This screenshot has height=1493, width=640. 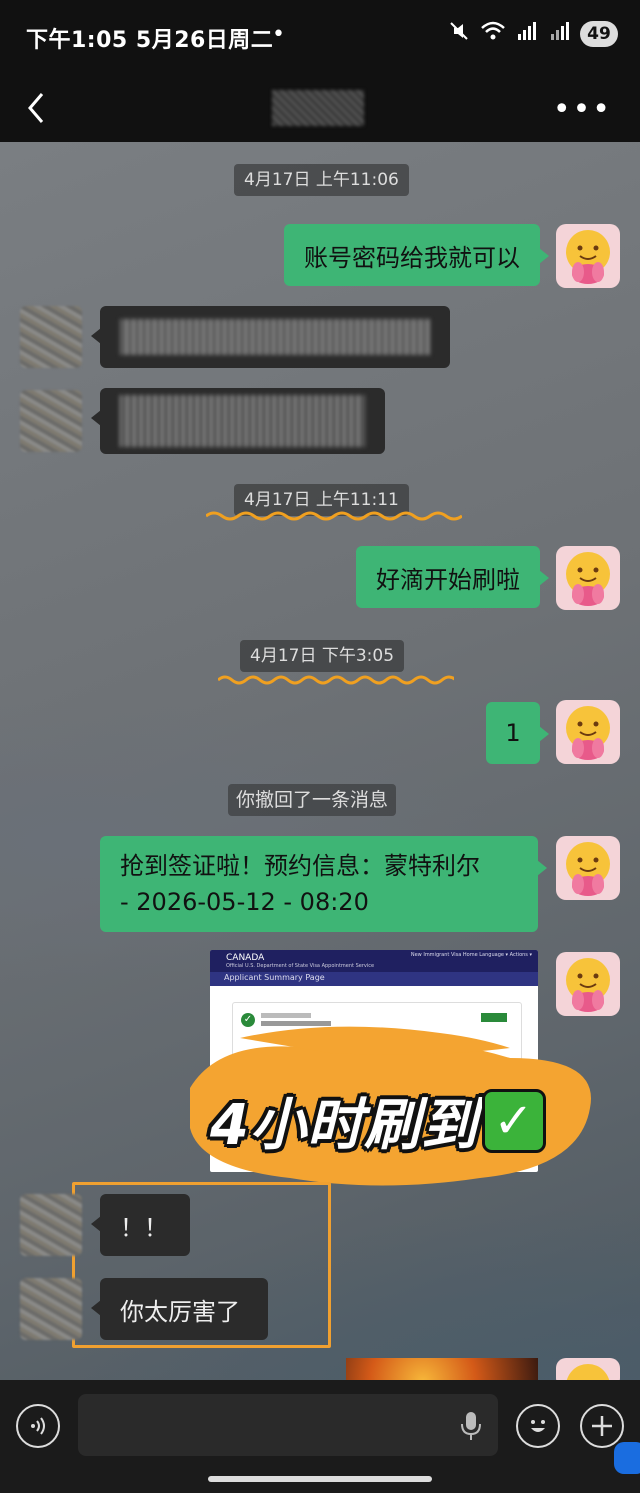 What do you see at coordinates (374, 979) in the screenshot?
I see `screenshot-nav: Applicant Summary Page` at bounding box center [374, 979].